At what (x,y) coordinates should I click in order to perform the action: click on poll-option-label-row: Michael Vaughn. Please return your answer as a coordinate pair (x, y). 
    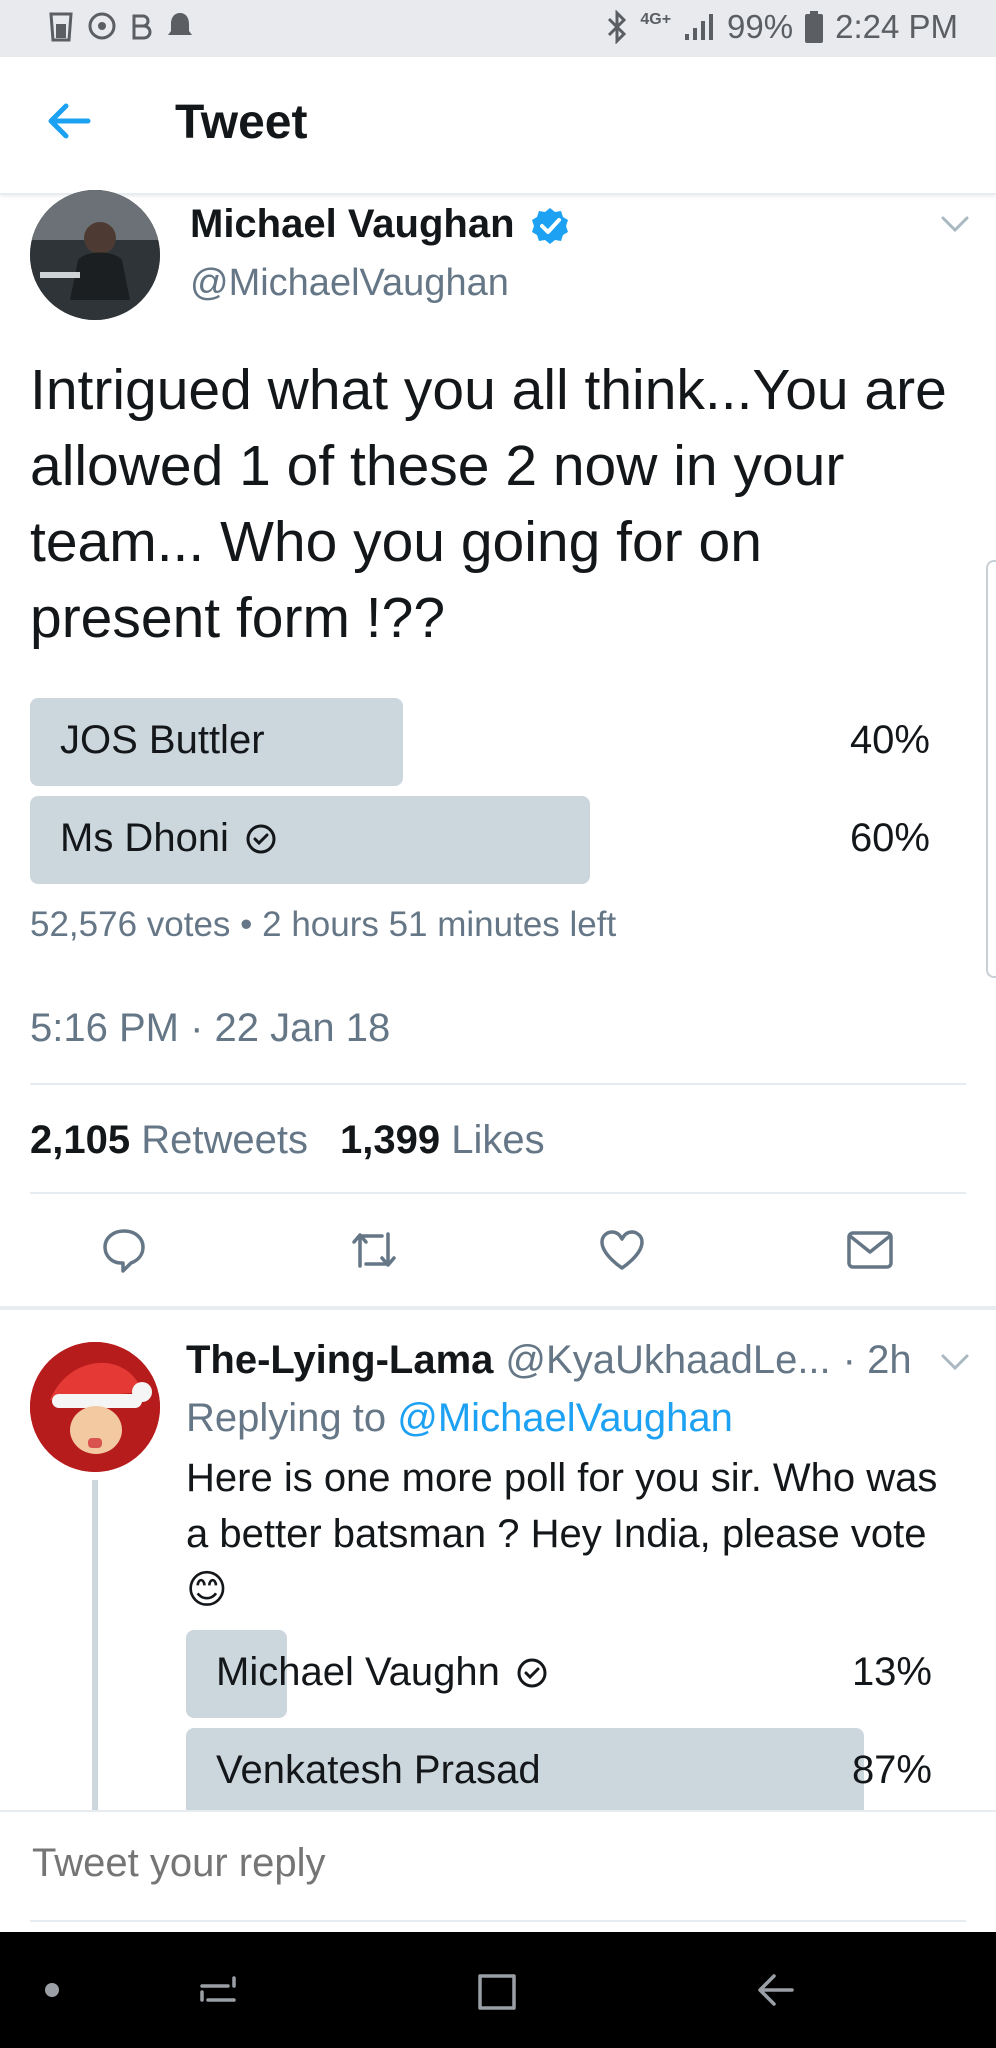
    Looking at the image, I should click on (382, 1672).